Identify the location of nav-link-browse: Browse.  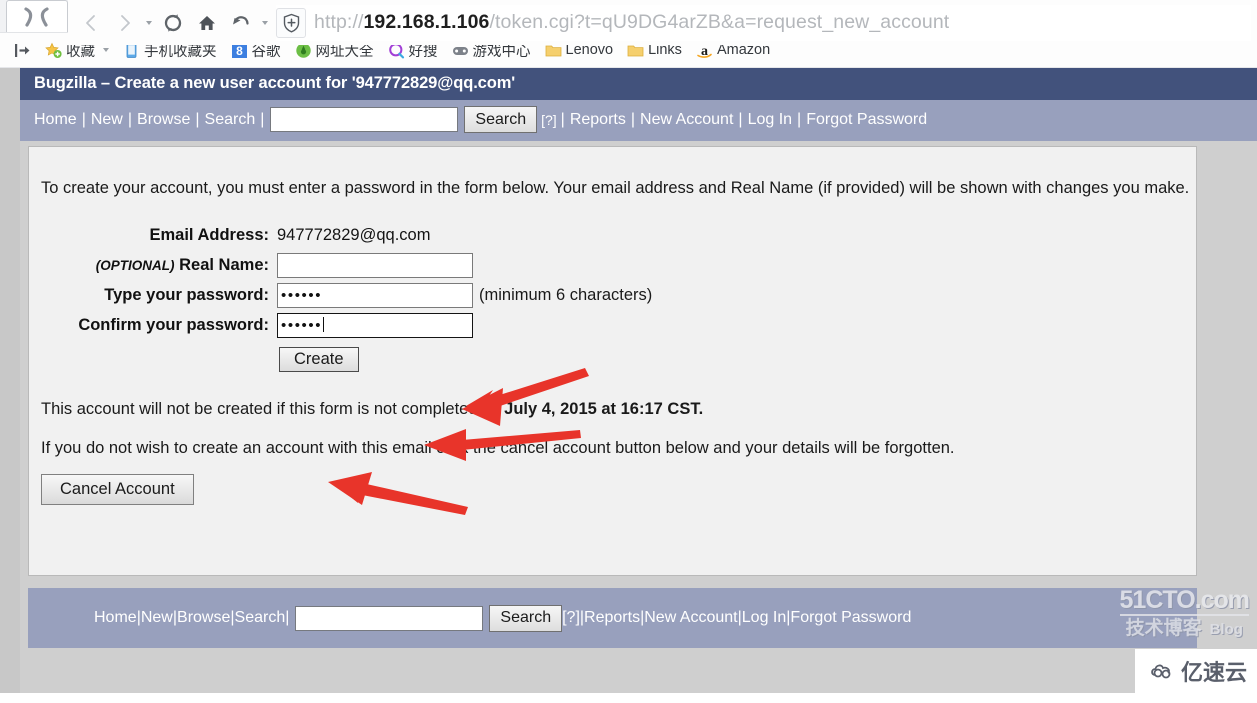
(163, 120).